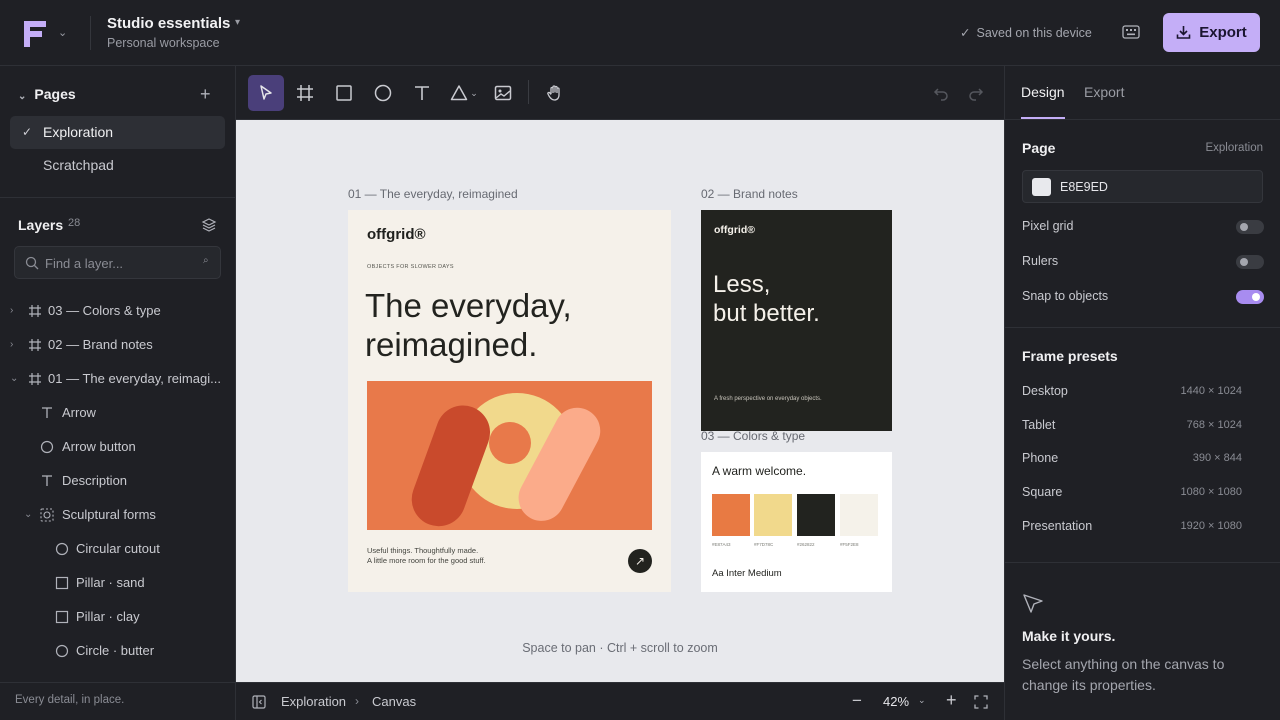  I want to click on layer-row: Description, so click(132, 481).